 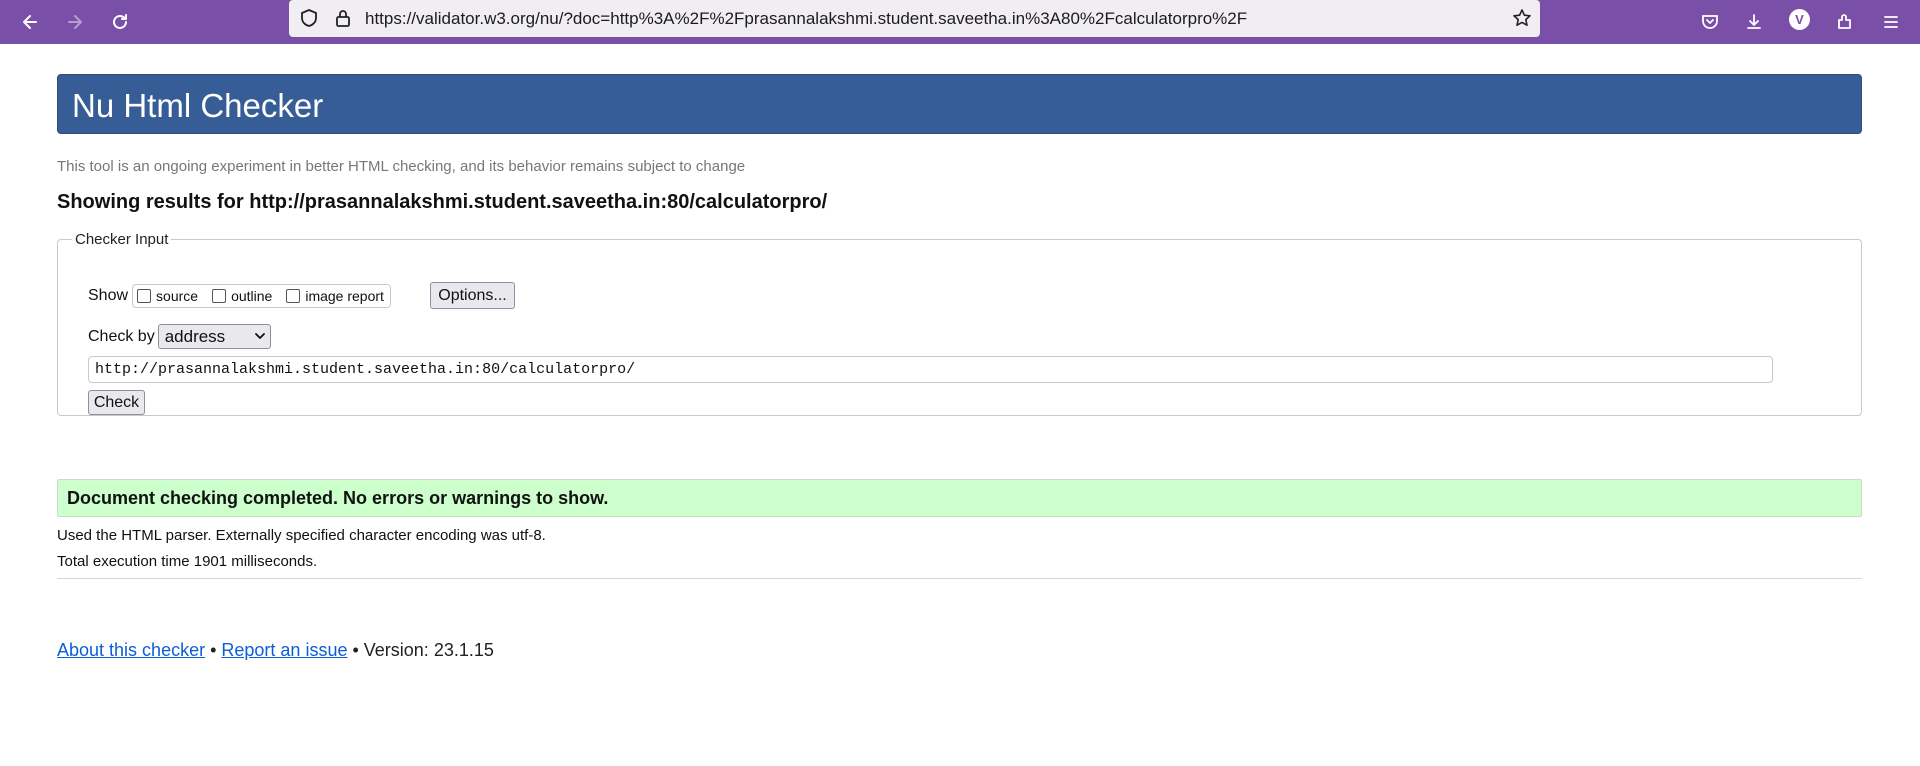 I want to click on bookmark-star-icon, so click(x=1522, y=18).